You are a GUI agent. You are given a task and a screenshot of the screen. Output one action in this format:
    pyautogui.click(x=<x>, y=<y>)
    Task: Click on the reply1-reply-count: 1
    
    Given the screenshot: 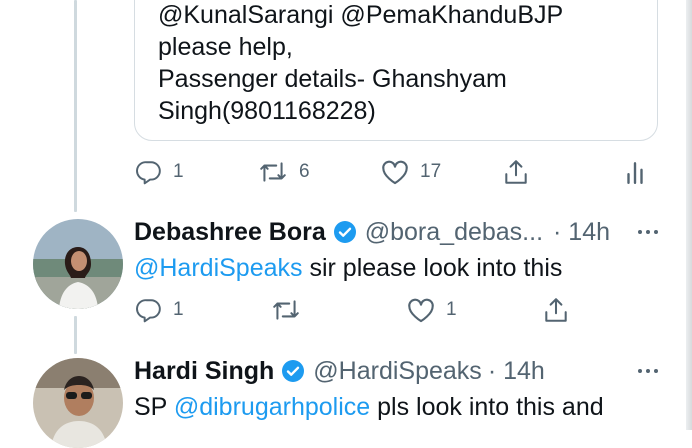 What is the action you would take?
    pyautogui.click(x=178, y=309)
    